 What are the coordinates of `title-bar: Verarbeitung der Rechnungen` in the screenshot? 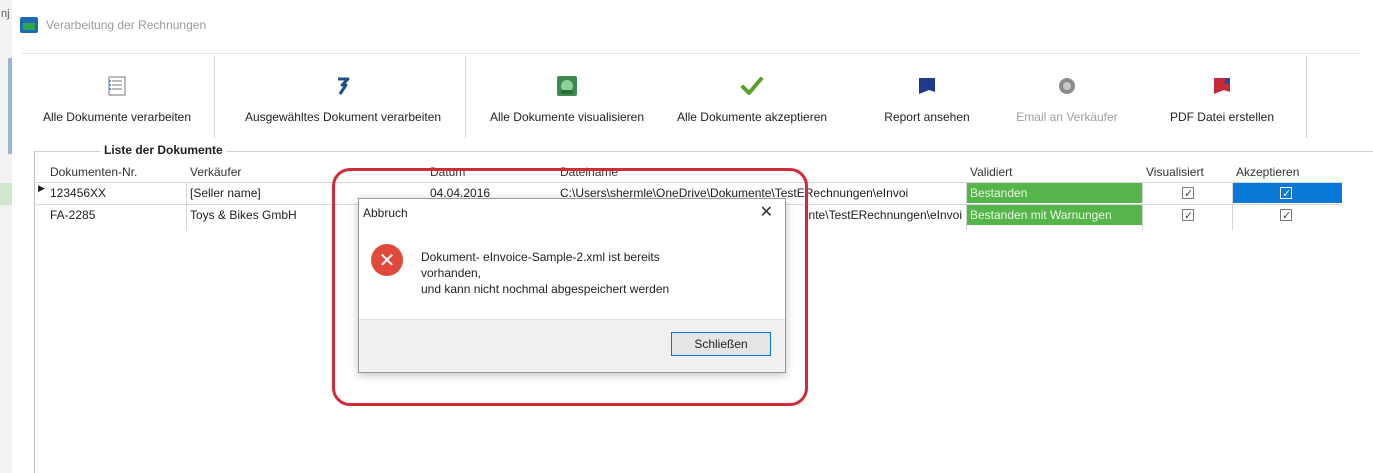 It's located at (113, 25).